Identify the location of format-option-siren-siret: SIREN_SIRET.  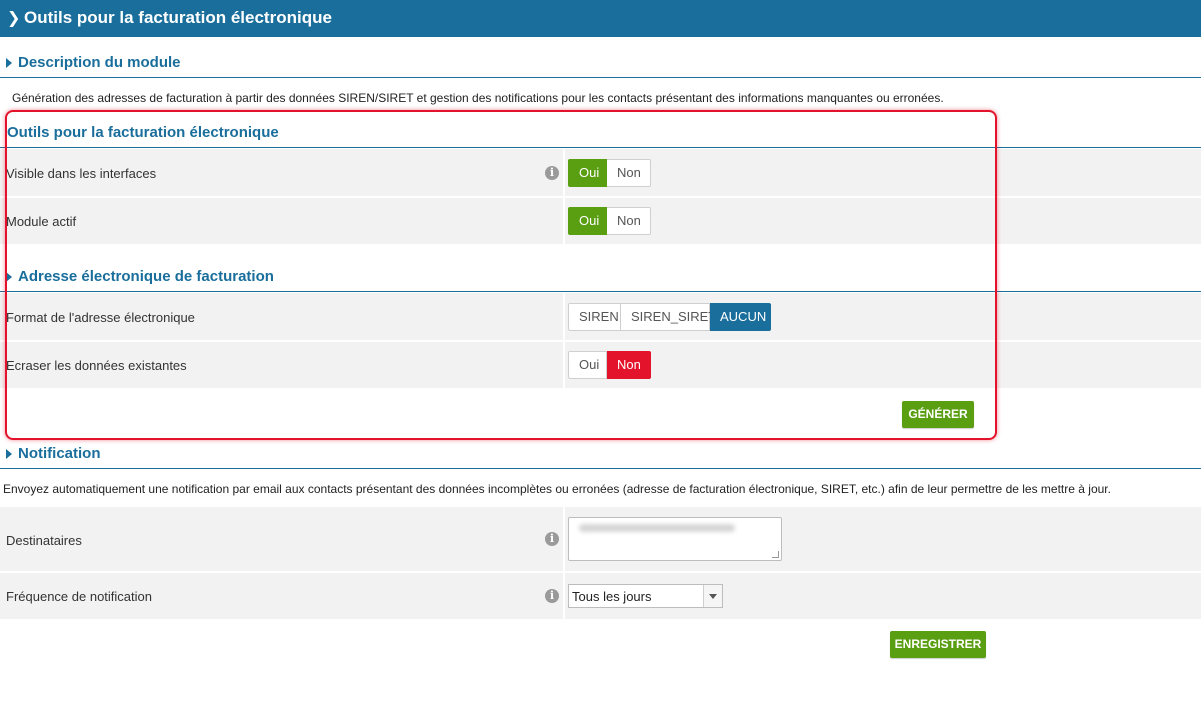
(668, 317).